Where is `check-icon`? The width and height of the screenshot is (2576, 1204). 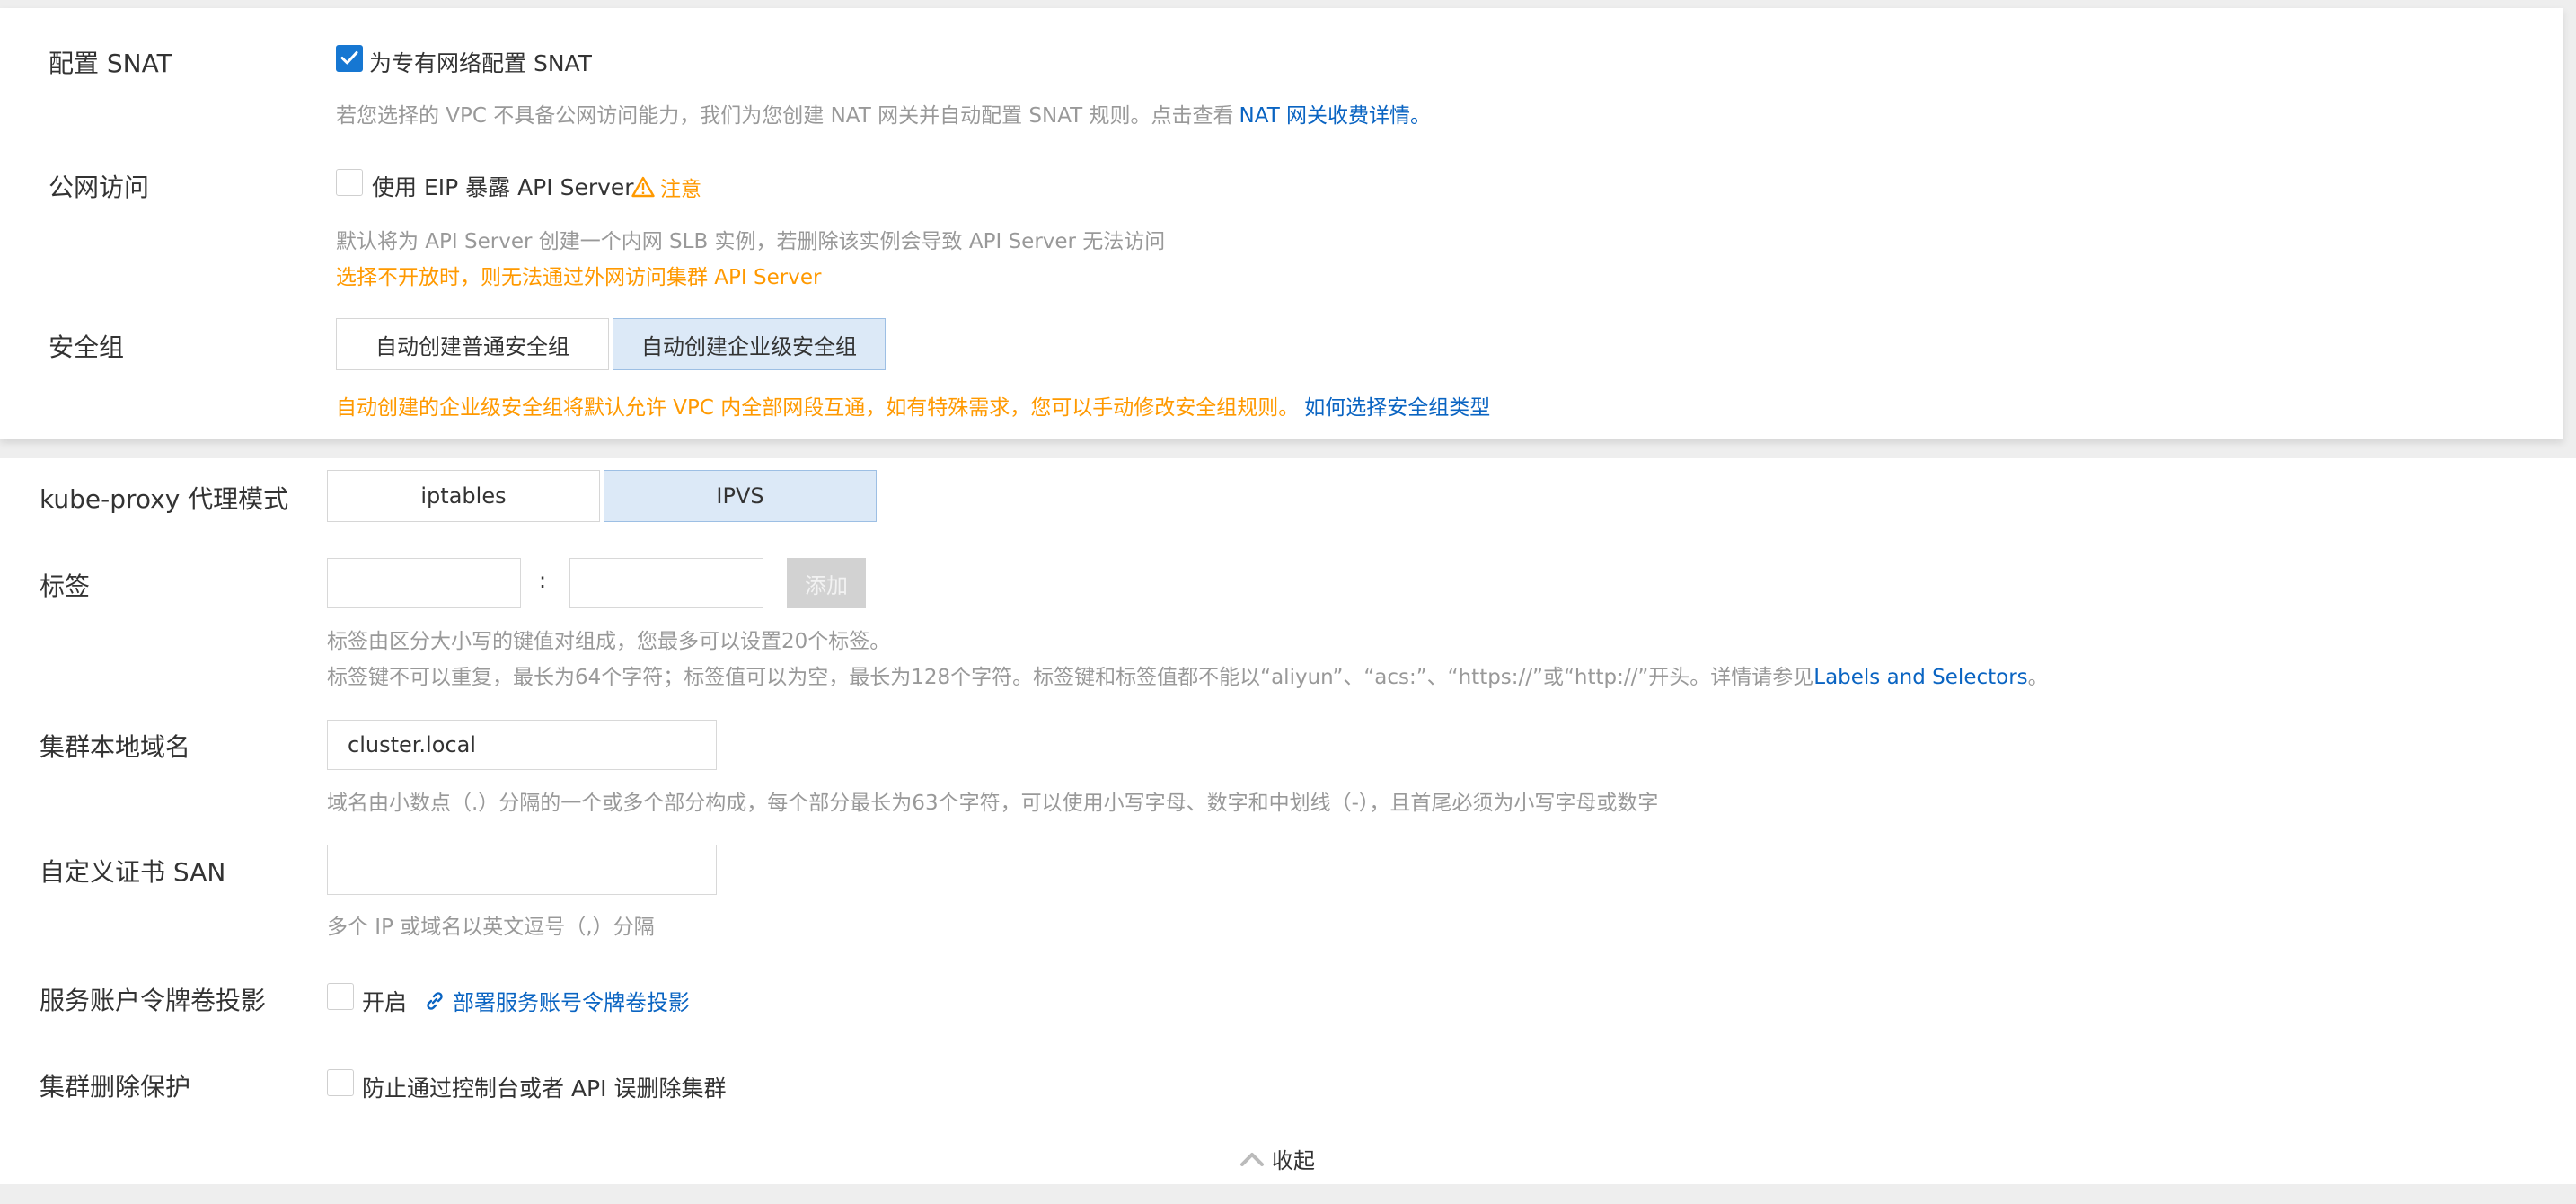 check-icon is located at coordinates (349, 58).